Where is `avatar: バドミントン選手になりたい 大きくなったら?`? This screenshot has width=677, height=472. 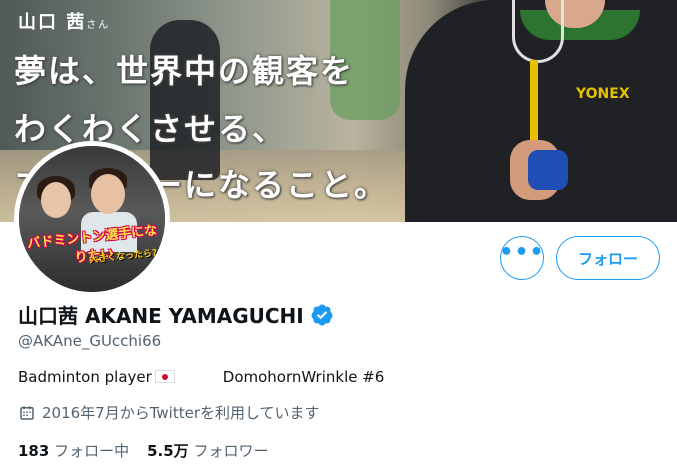 avatar: バドミントン選手になりたい 大きくなったら? is located at coordinates (92, 219).